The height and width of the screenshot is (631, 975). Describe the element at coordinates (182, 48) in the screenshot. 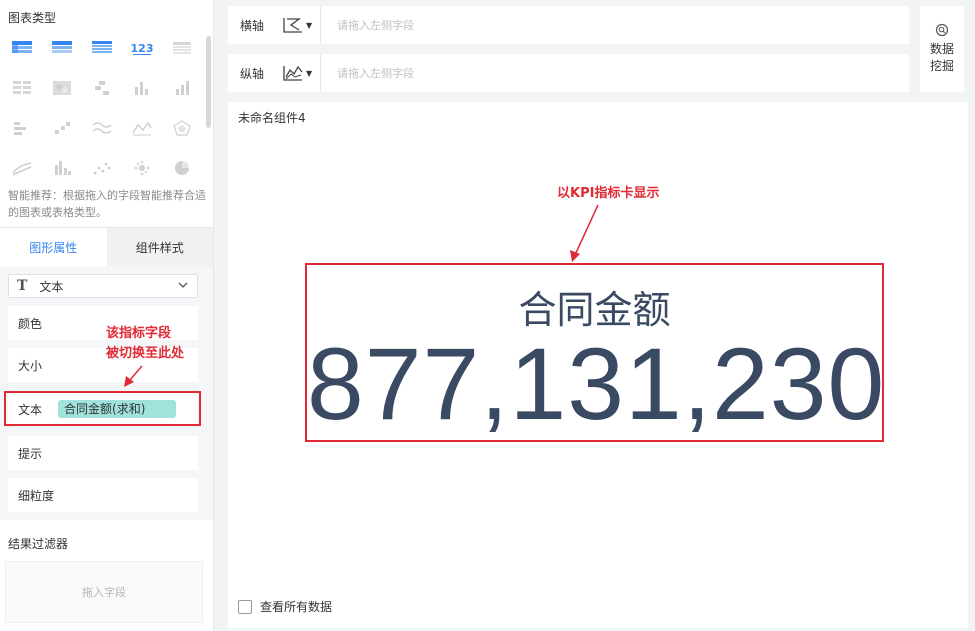

I see `text-table-icon` at that location.